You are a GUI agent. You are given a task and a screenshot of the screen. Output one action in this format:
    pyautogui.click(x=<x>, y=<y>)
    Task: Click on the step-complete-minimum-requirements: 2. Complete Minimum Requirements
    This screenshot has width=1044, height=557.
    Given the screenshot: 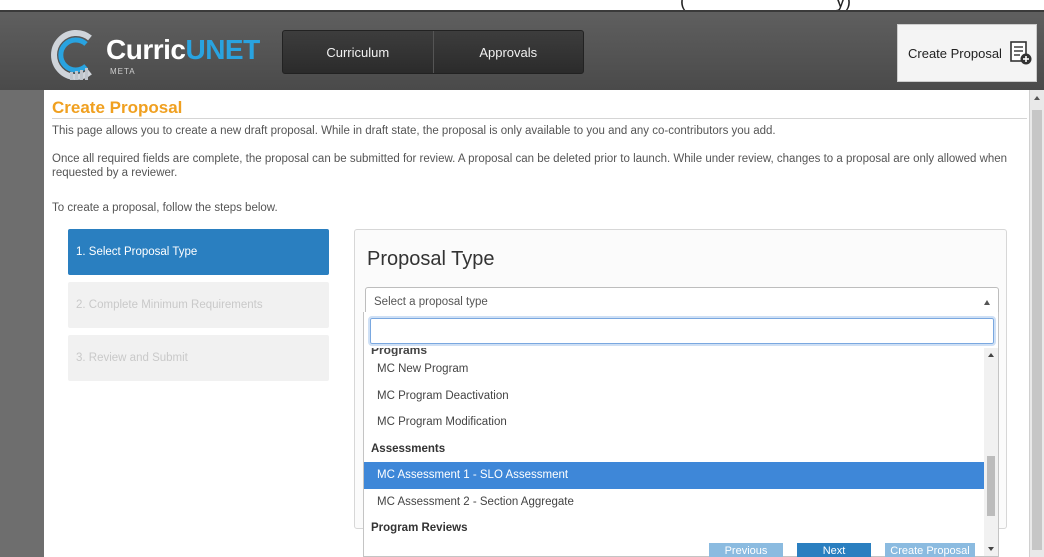 What is the action you would take?
    pyautogui.click(x=198, y=305)
    